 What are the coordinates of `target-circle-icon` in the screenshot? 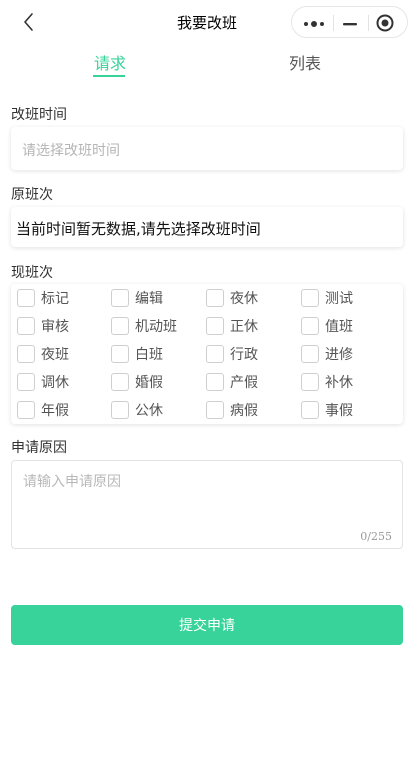 It's located at (385, 23).